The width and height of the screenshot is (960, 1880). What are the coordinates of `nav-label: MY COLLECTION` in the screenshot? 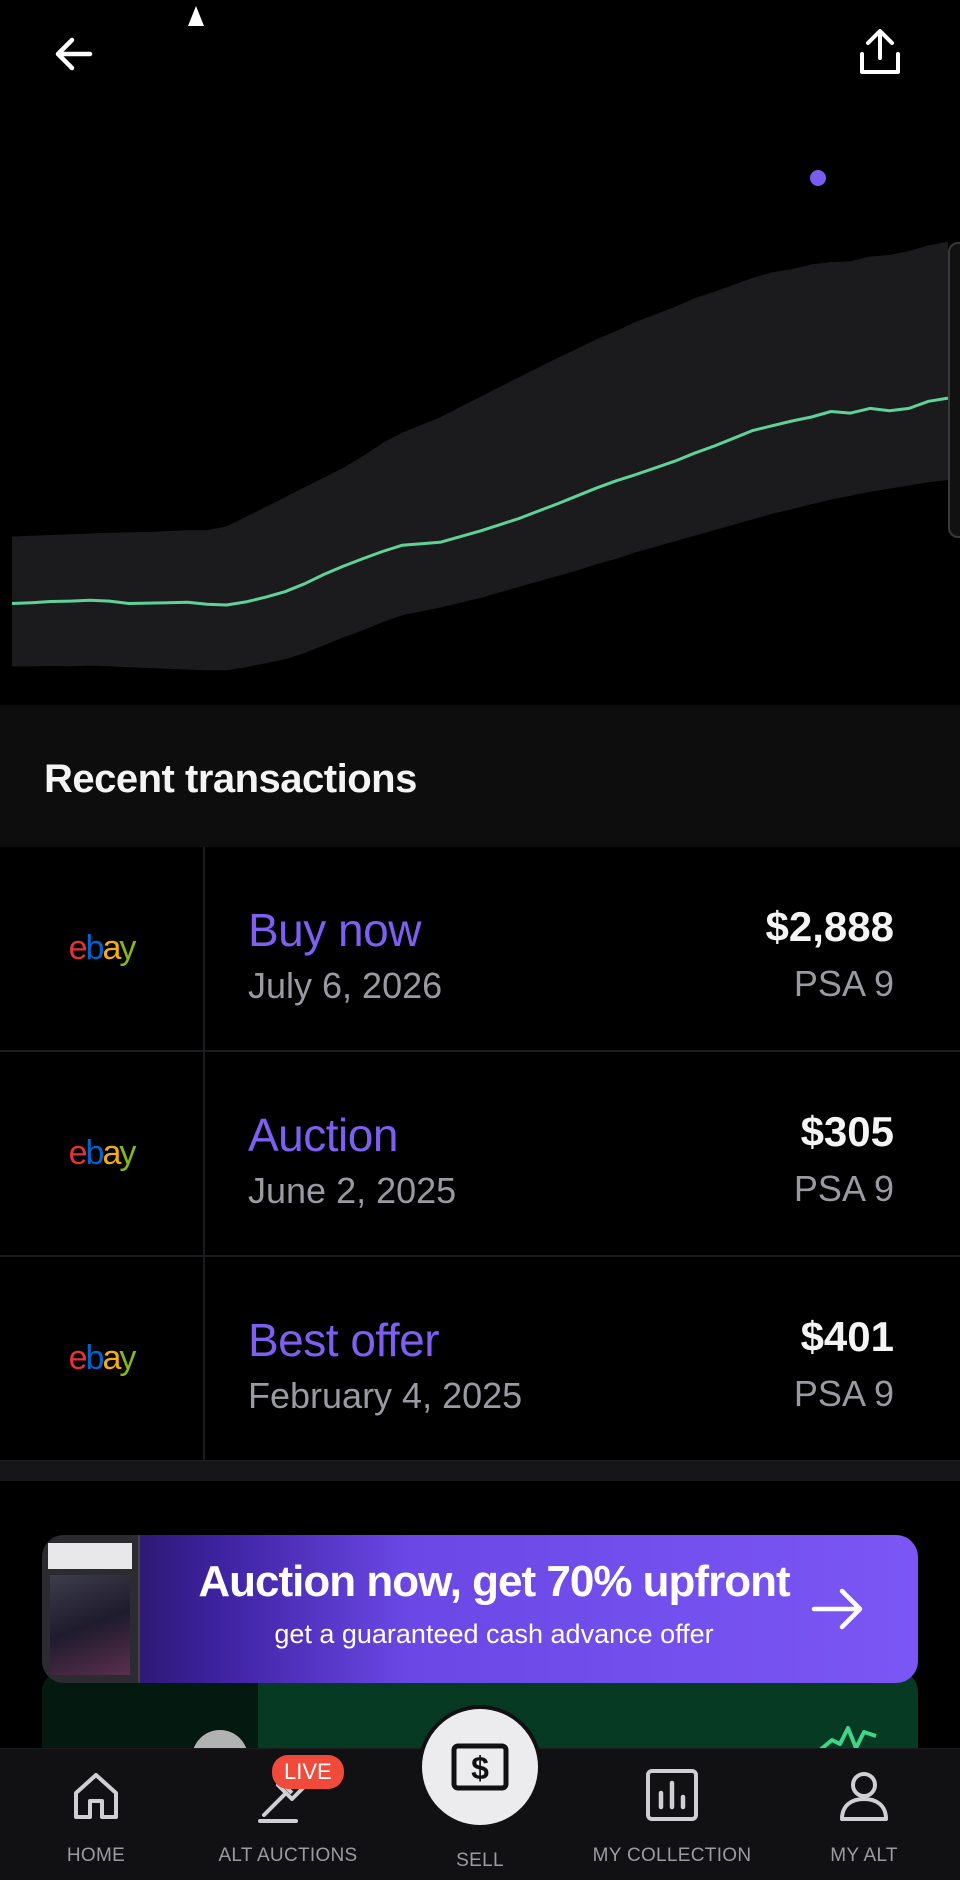 It's located at (672, 1855).